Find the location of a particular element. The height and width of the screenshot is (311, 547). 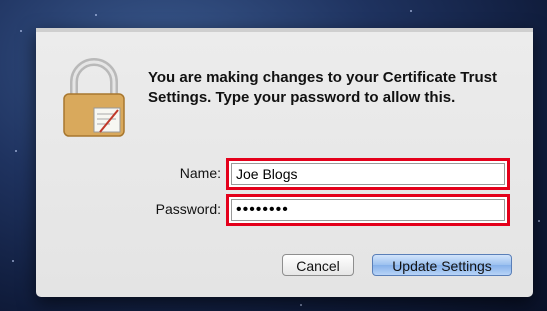

name-row: Name: Joe Blogs is located at coordinates (284, 174).